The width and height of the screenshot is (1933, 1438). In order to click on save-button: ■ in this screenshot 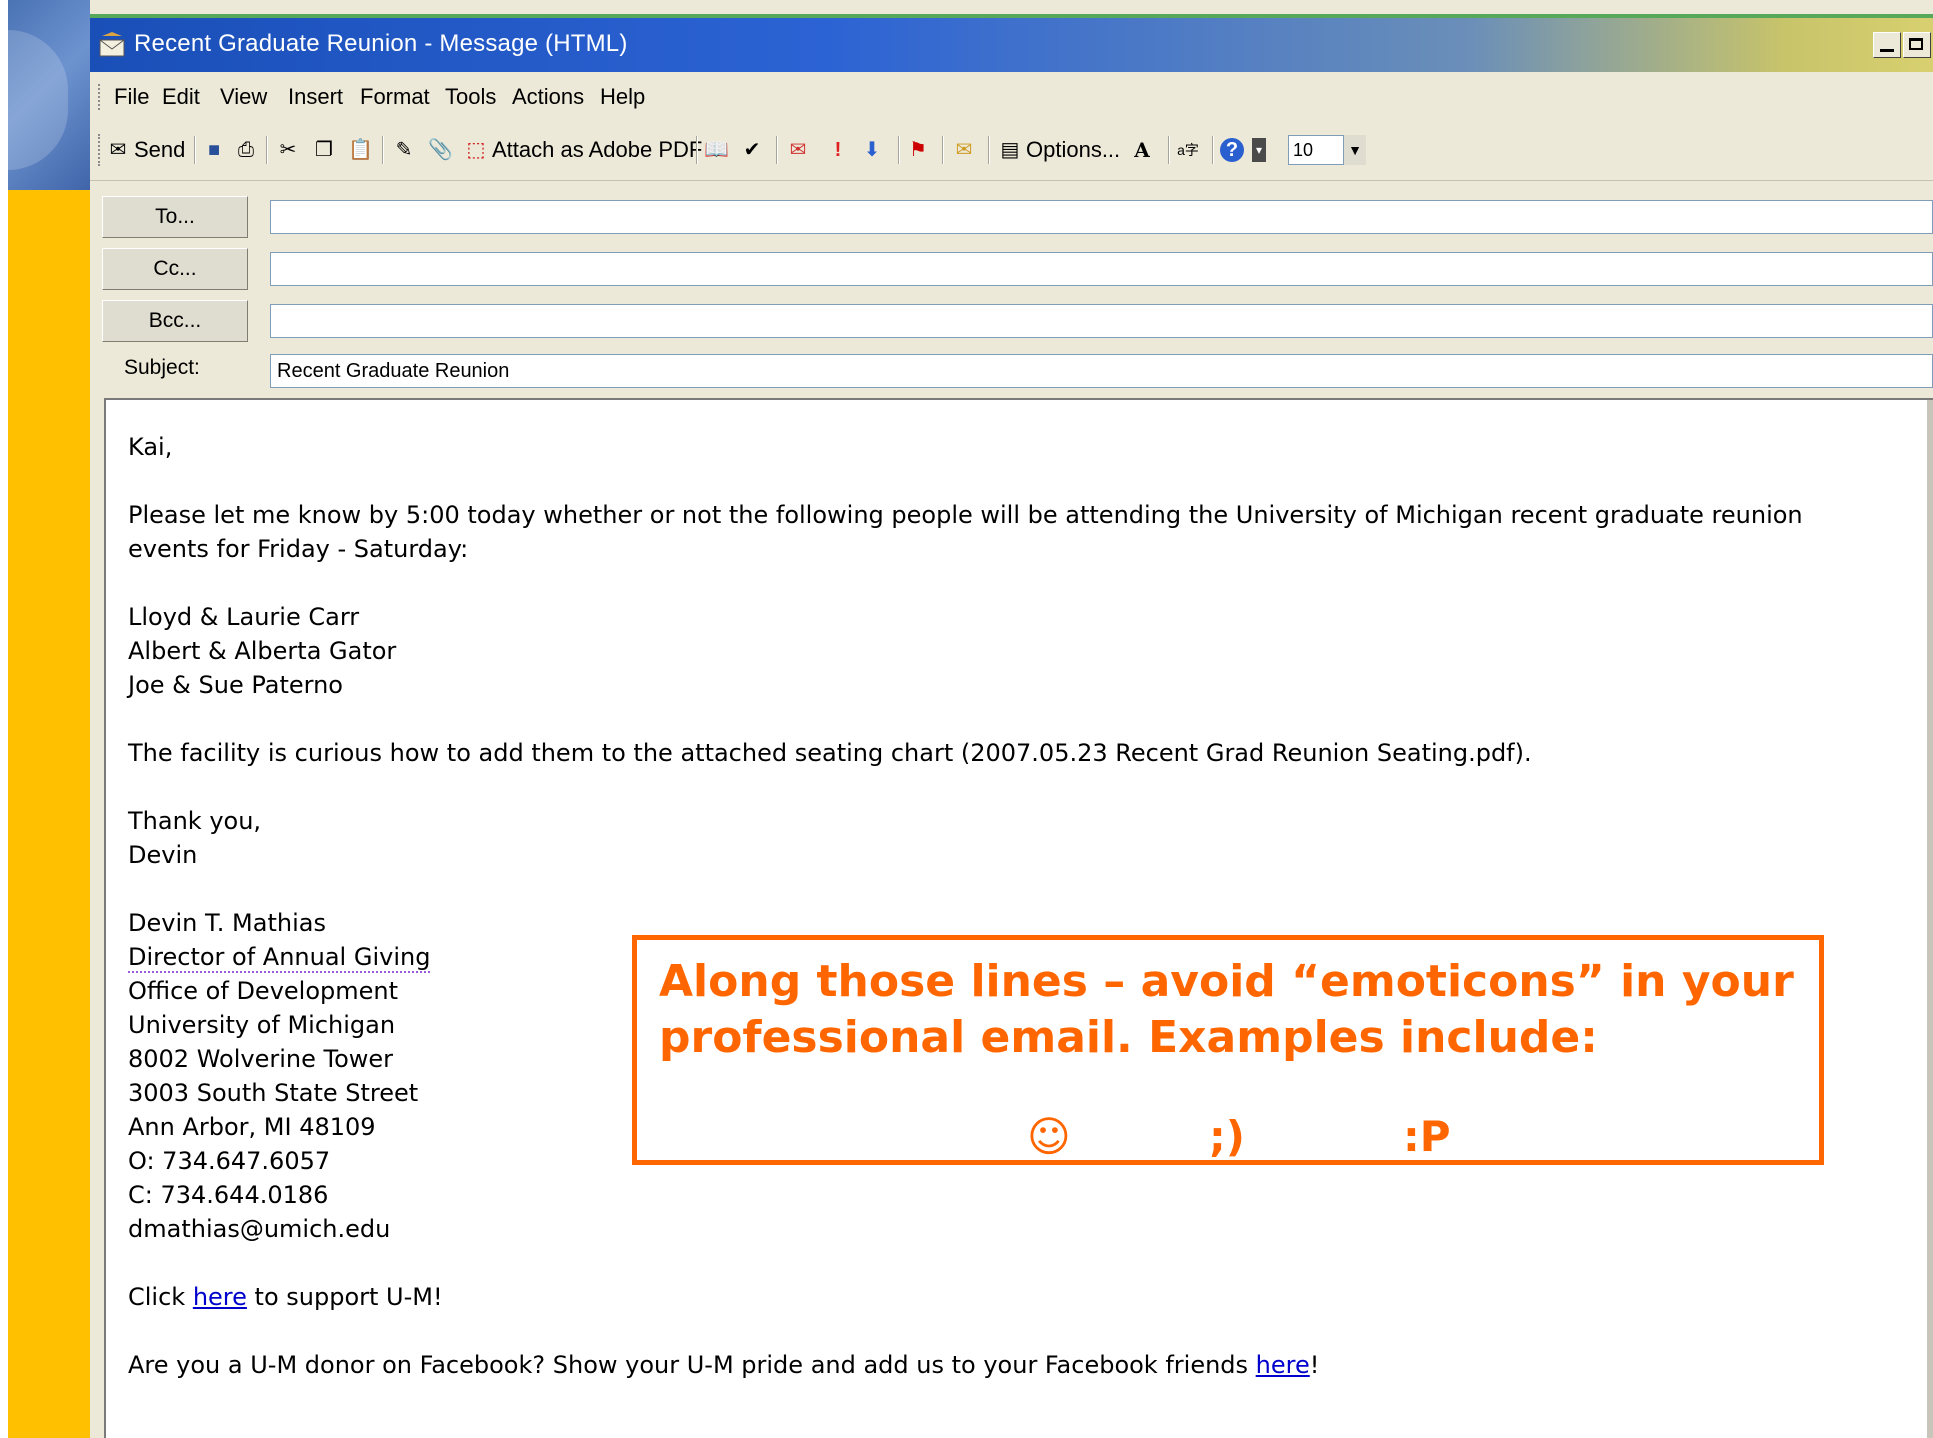, I will do `click(214, 150)`.